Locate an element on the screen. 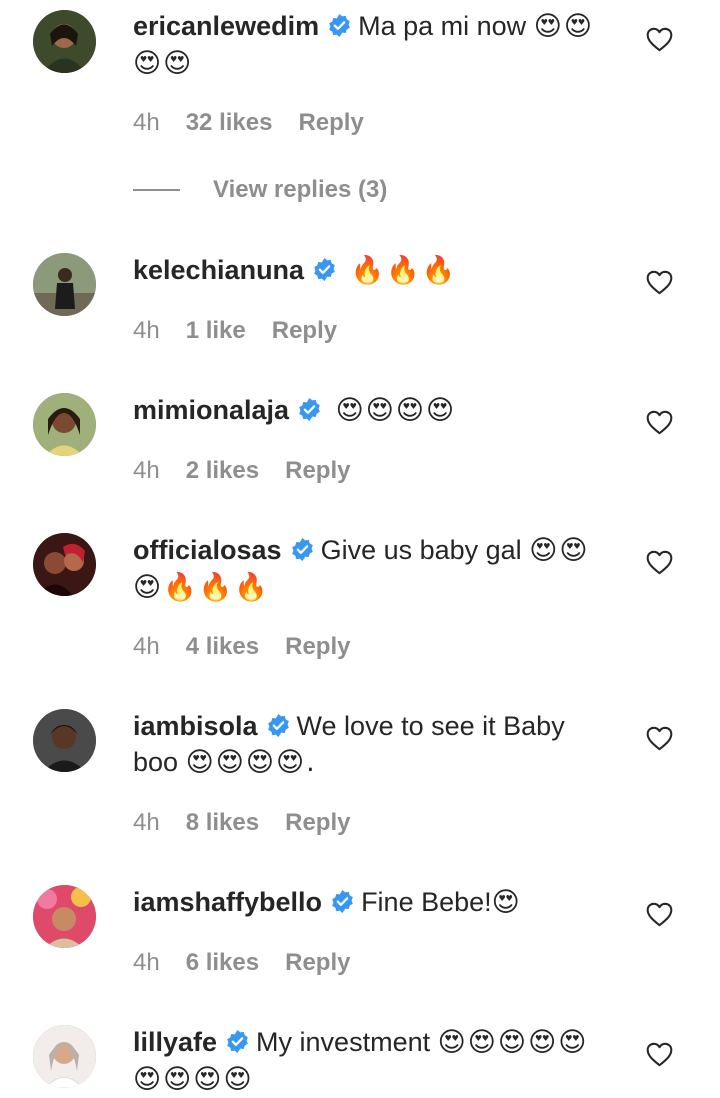  comment-body: kelechianuna 🔥🔥🔥 is located at coordinates (373, 270).